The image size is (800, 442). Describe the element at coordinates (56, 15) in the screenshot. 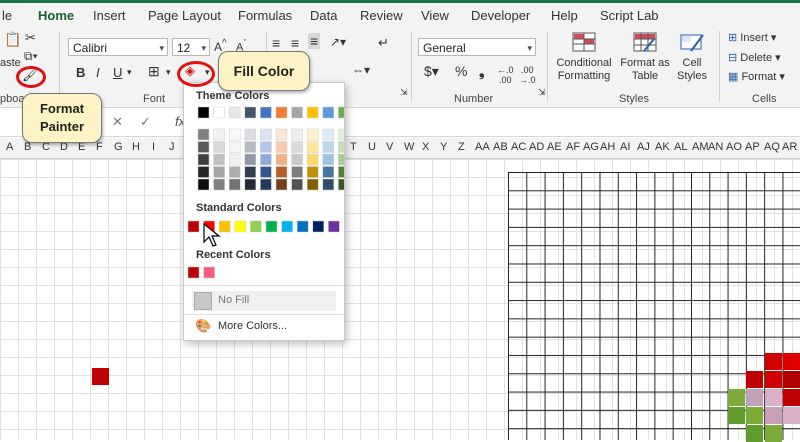

I see `tab-home: Home` at that location.